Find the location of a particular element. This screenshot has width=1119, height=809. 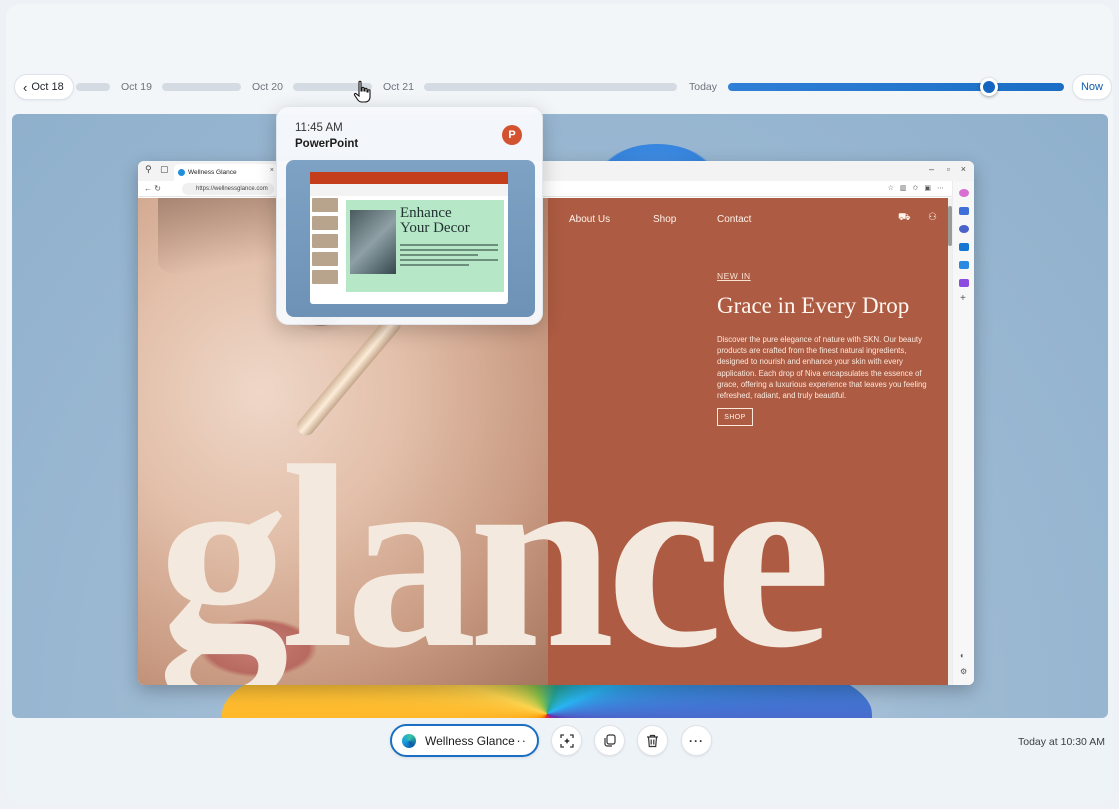

add-icon: + is located at coordinates (963, 298).